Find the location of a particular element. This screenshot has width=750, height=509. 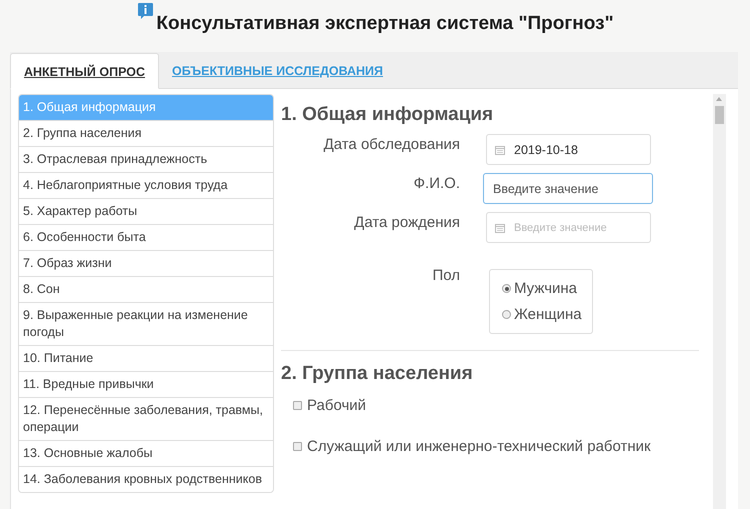

scrollbar is located at coordinates (719, 301).